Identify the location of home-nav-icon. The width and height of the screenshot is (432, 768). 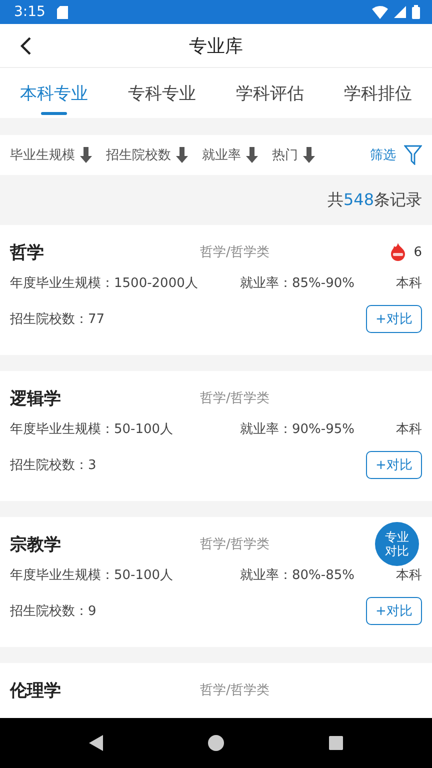
(216, 743).